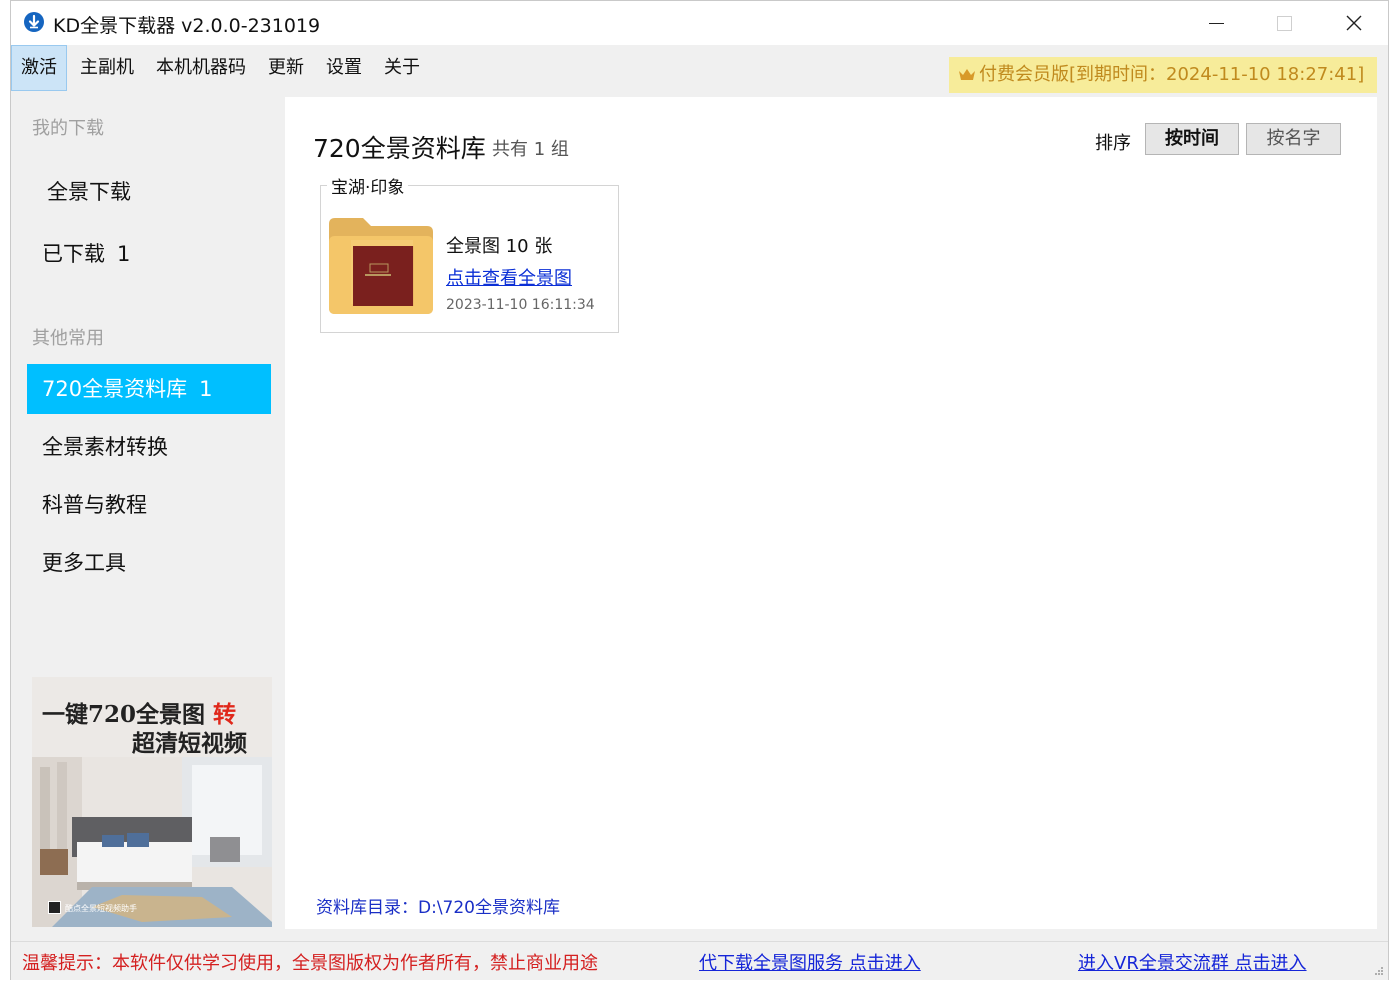 The image size is (1399, 990). What do you see at coordinates (520, 305) in the screenshot?
I see `group-timestamp: 2023-11-10 16:11:34` at bounding box center [520, 305].